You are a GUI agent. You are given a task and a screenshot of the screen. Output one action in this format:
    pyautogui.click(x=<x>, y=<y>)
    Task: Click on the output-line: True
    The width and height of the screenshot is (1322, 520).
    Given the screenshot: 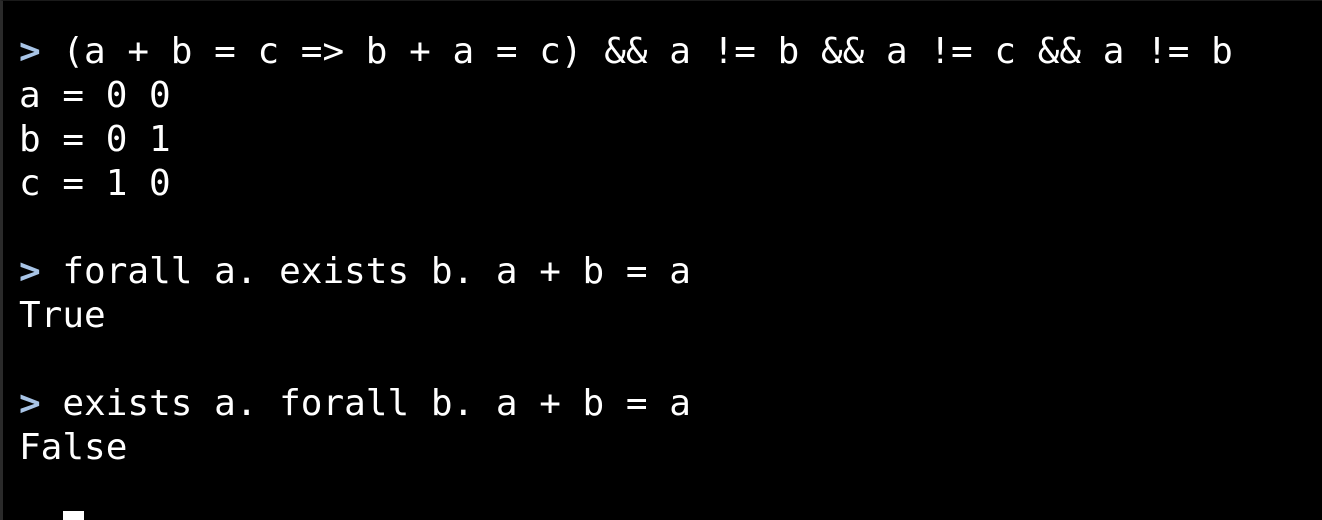 What is the action you would take?
    pyautogui.click(x=62, y=315)
    